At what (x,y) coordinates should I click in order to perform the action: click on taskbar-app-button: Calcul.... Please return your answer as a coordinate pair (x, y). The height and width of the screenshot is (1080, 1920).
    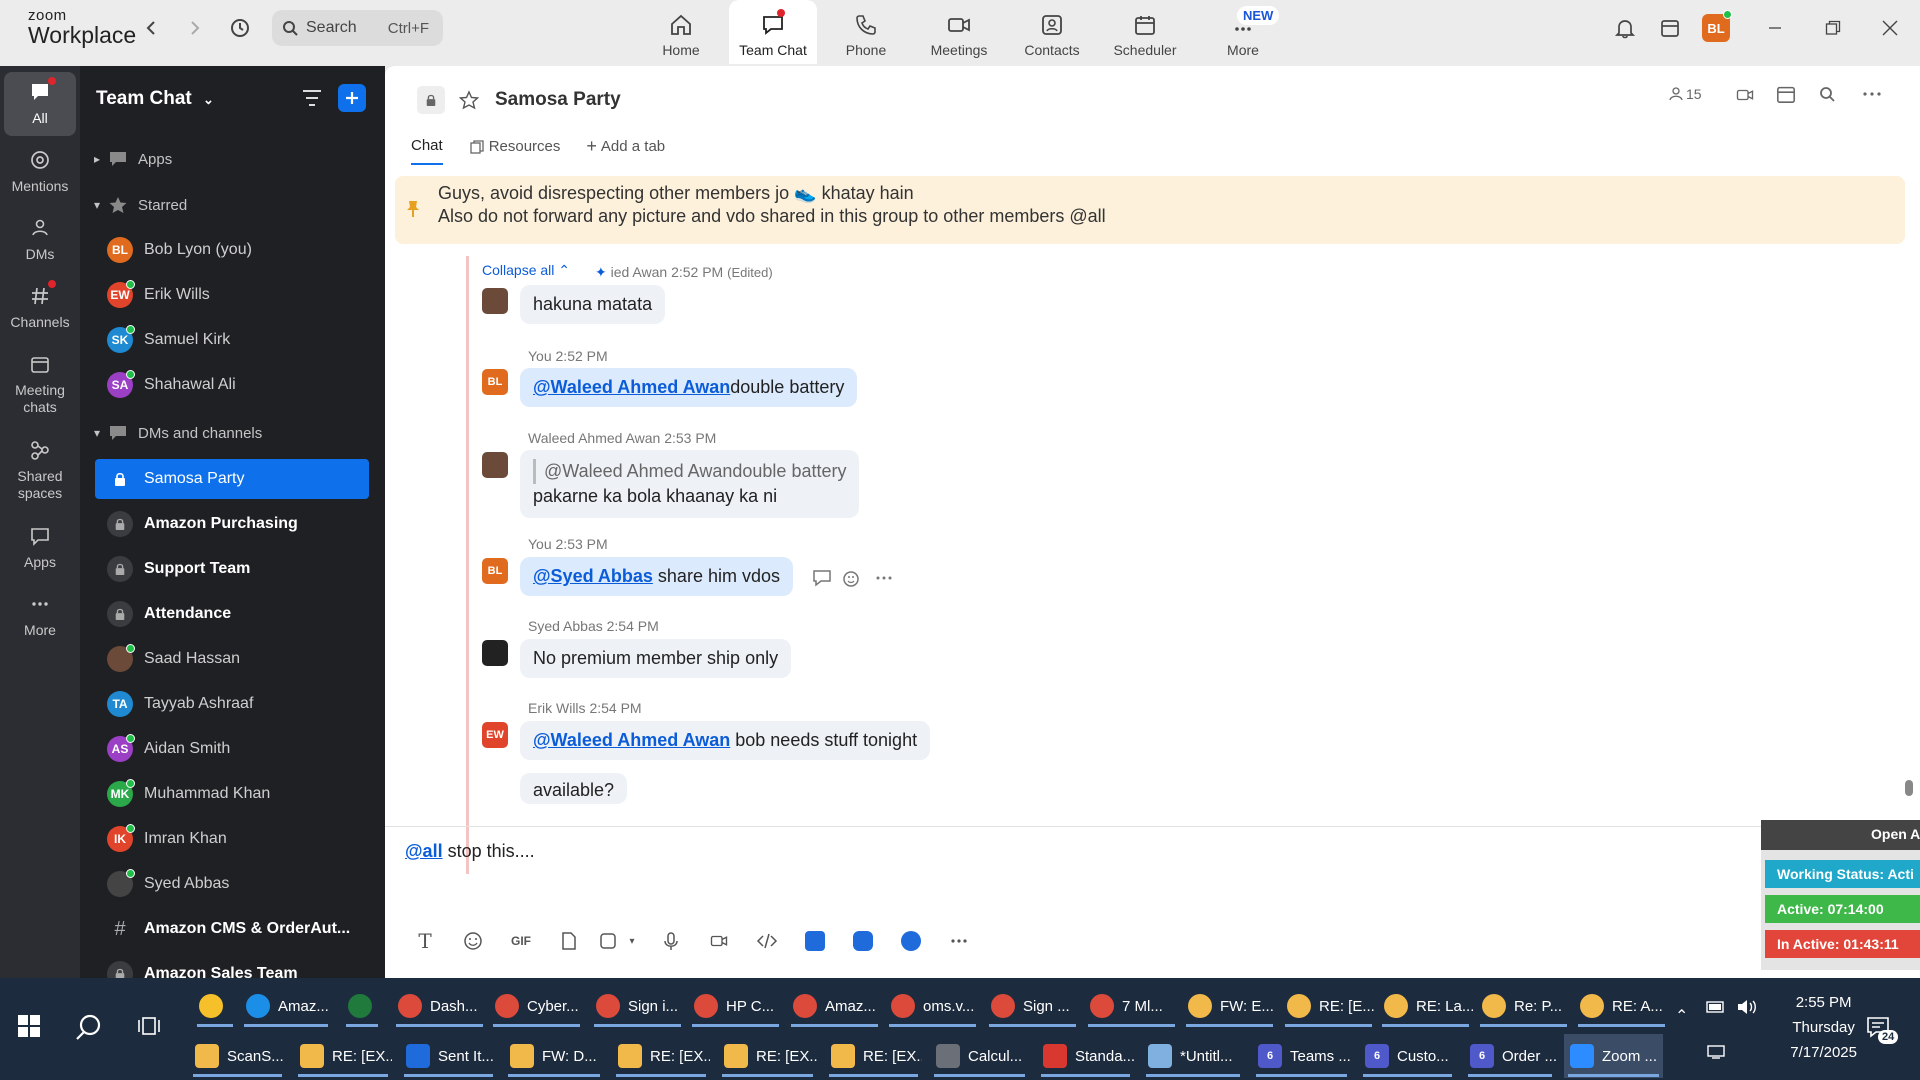
    Looking at the image, I should click on (979, 1056).